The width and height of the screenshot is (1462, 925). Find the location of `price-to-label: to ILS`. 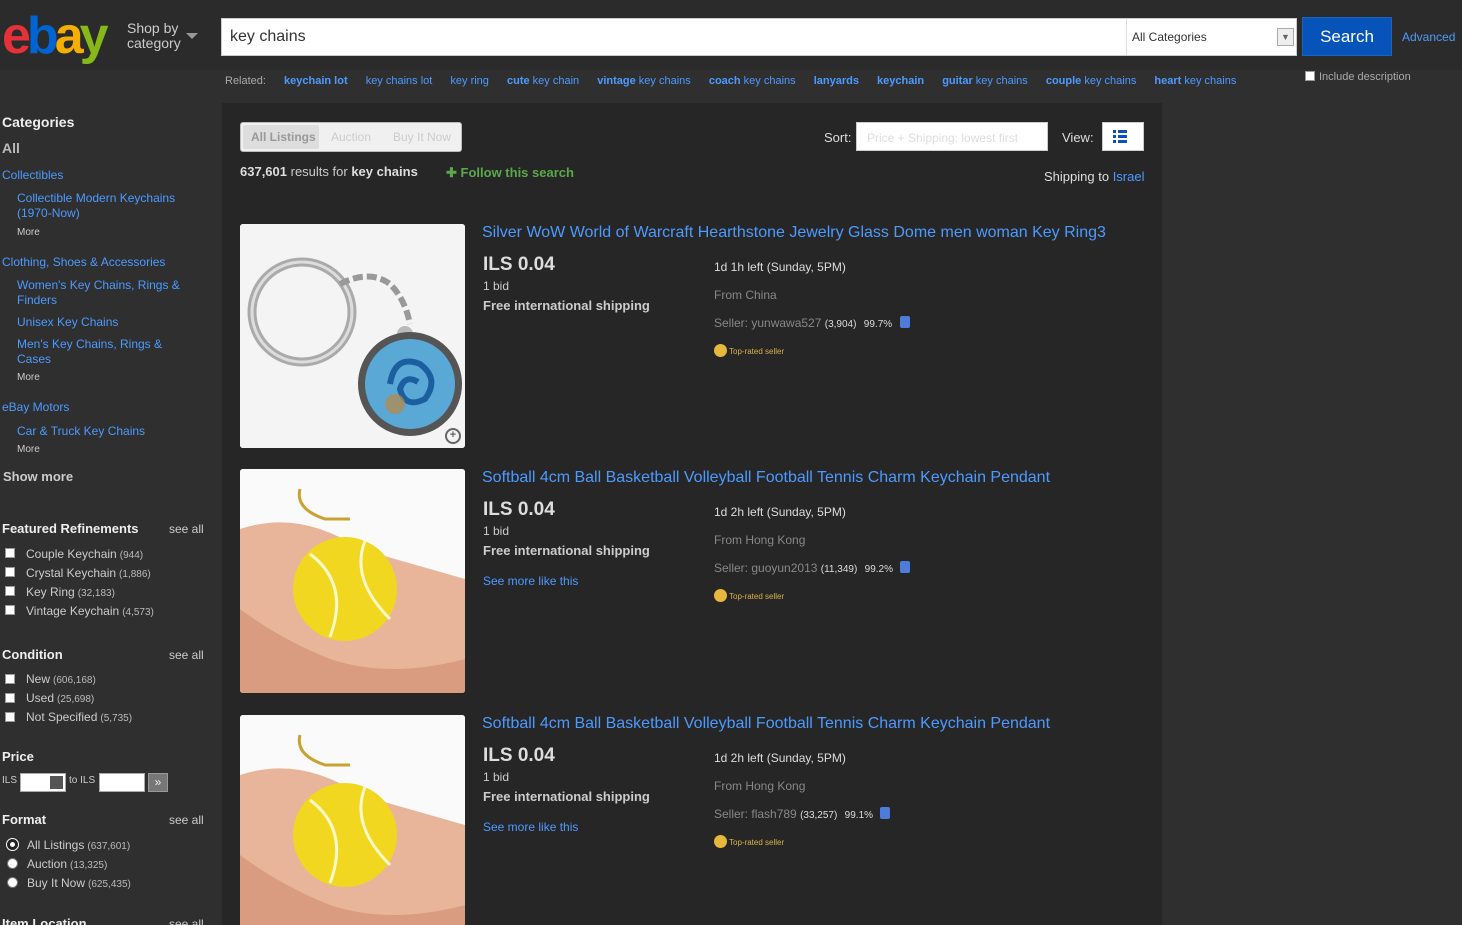

price-to-label: to ILS is located at coordinates (82, 780).